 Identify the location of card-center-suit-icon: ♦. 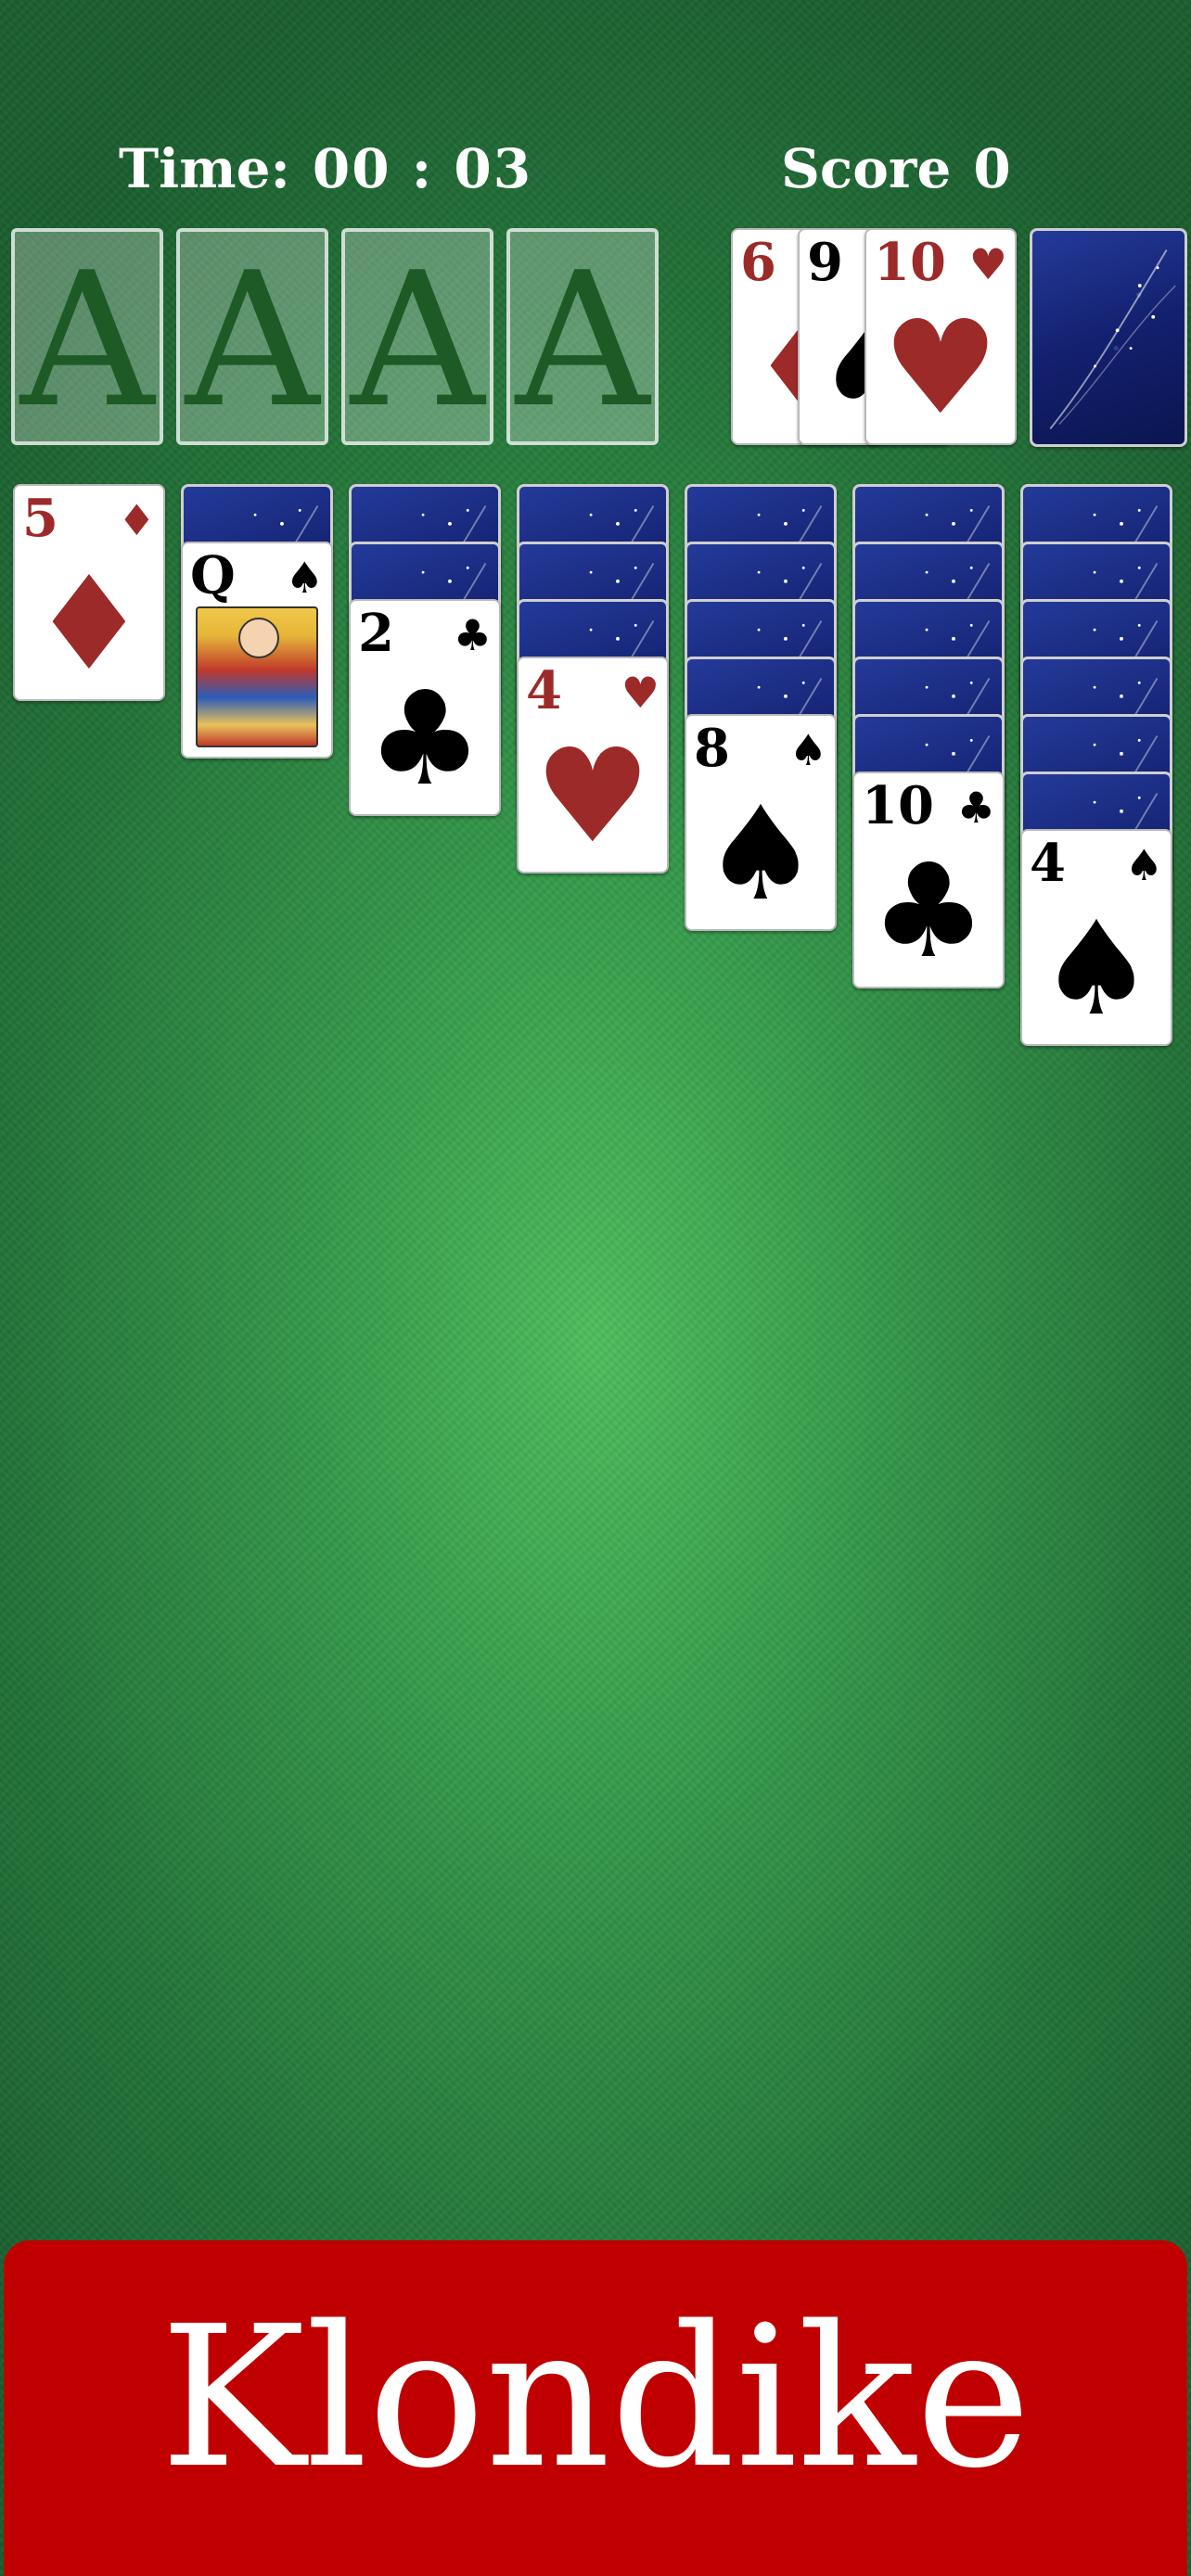
(89, 625).